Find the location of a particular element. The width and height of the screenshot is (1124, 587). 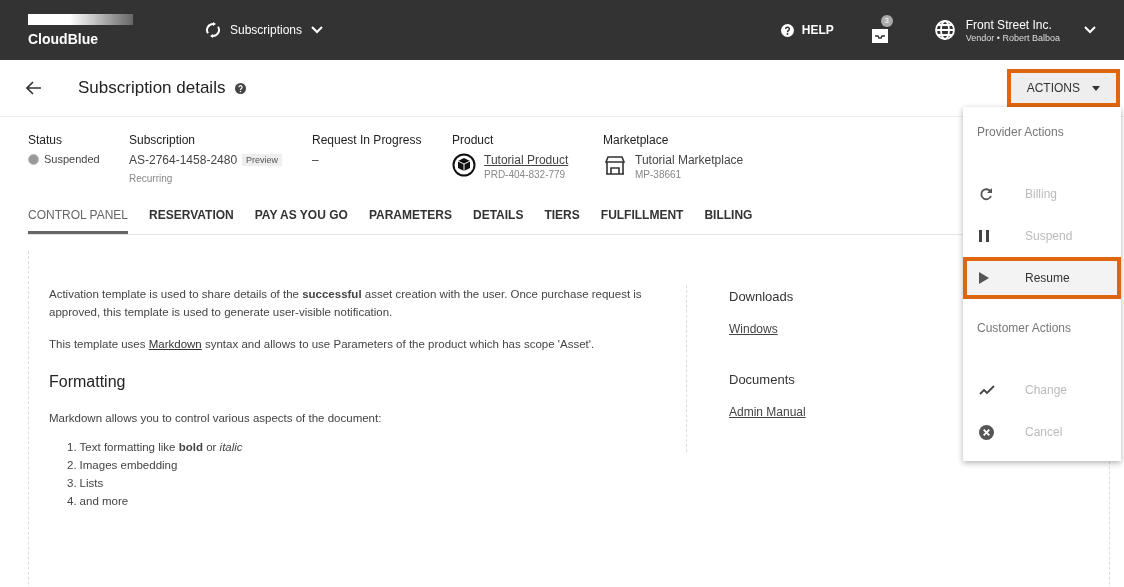

list-item: Text formatting like bold or italic is located at coordinates (161, 447).